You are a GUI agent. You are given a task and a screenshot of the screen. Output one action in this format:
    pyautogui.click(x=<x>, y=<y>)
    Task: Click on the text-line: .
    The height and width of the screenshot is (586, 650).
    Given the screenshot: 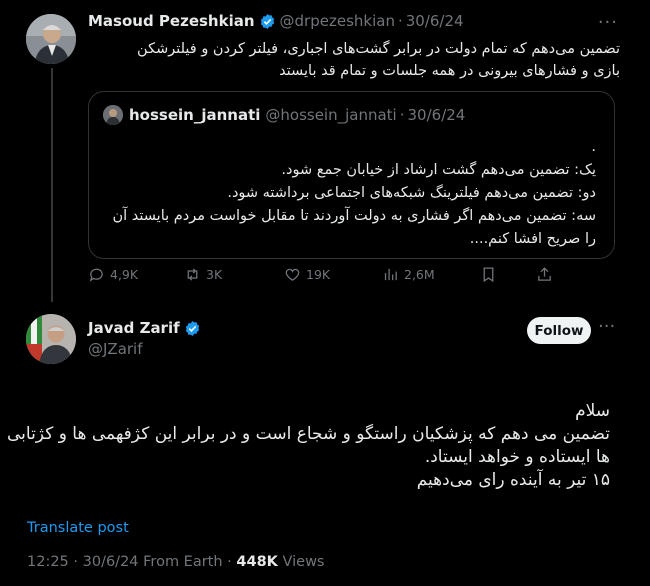 What is the action you would take?
    pyautogui.click(x=593, y=147)
    